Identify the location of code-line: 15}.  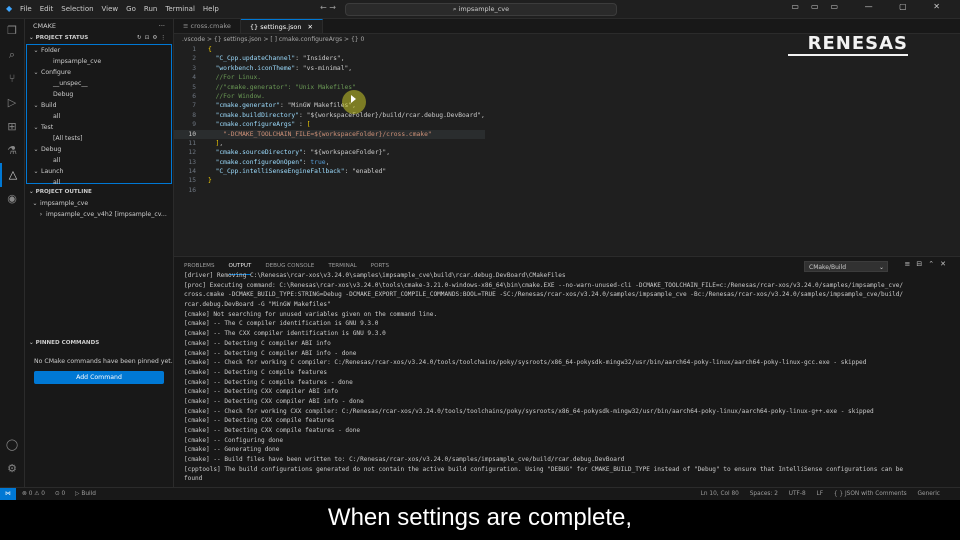
(329, 180).